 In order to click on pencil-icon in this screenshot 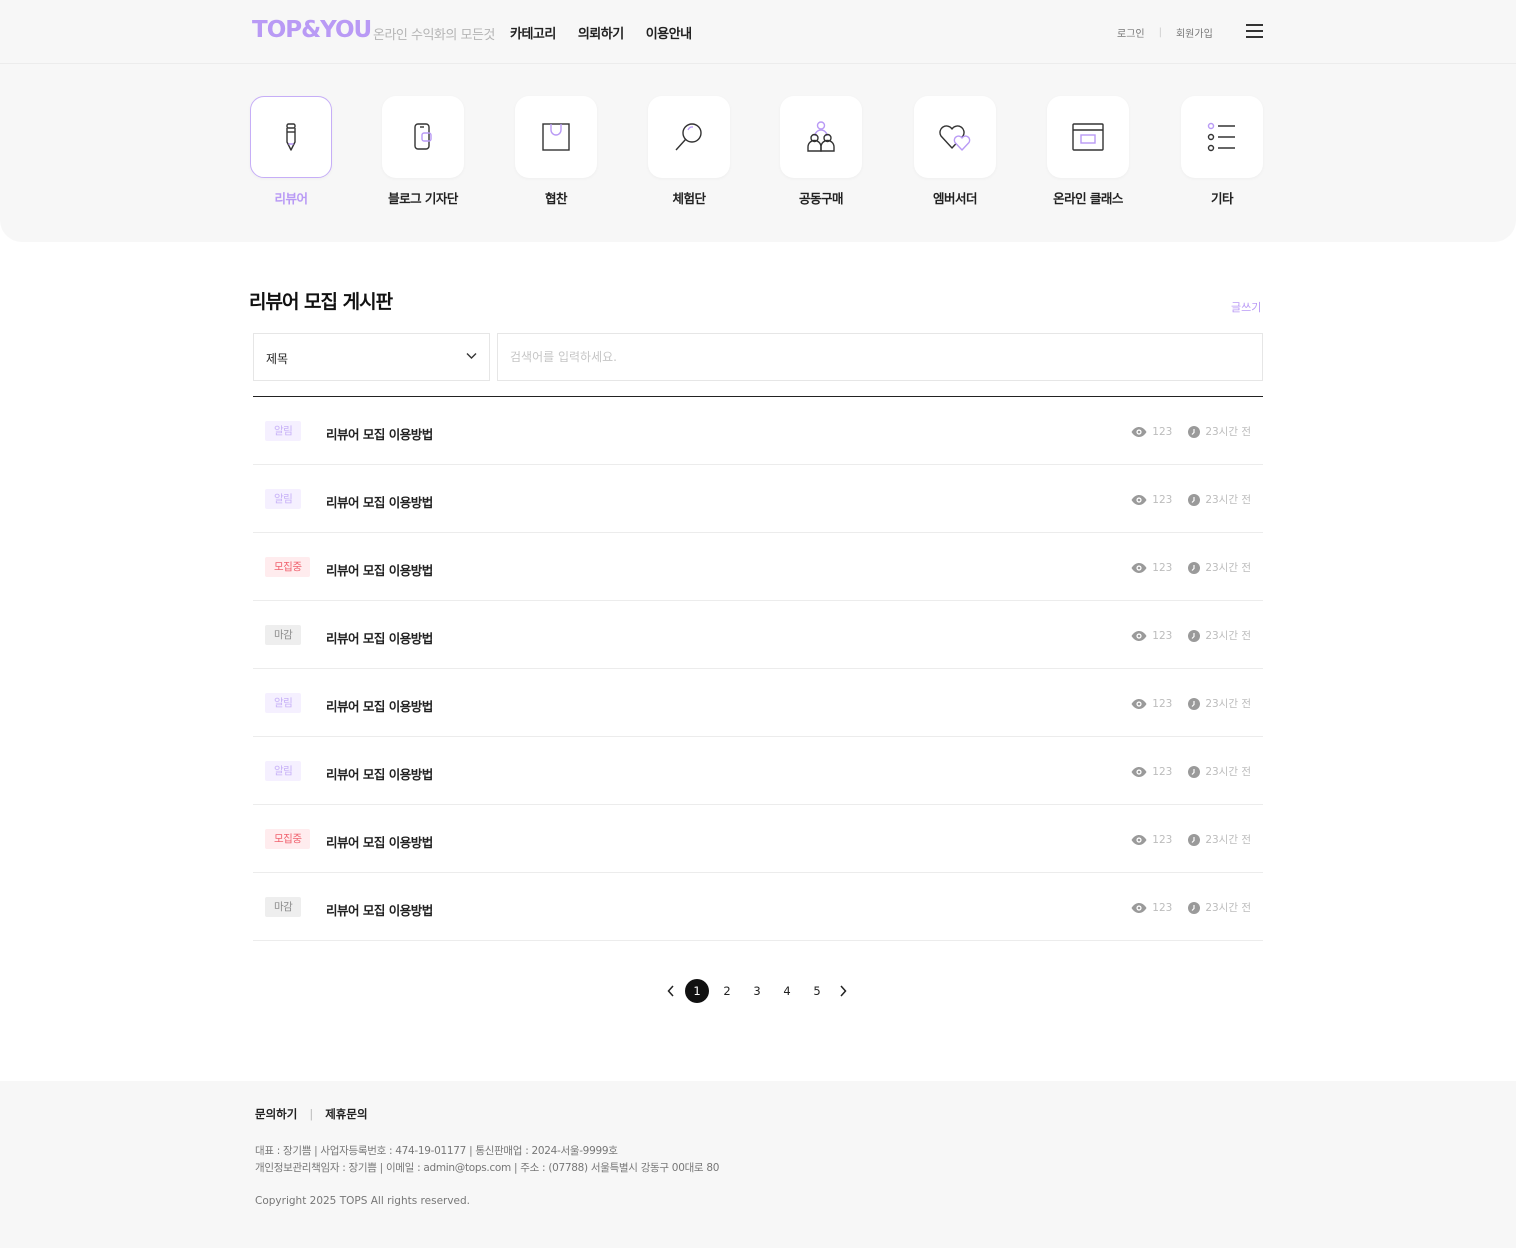, I will do `click(291, 137)`.